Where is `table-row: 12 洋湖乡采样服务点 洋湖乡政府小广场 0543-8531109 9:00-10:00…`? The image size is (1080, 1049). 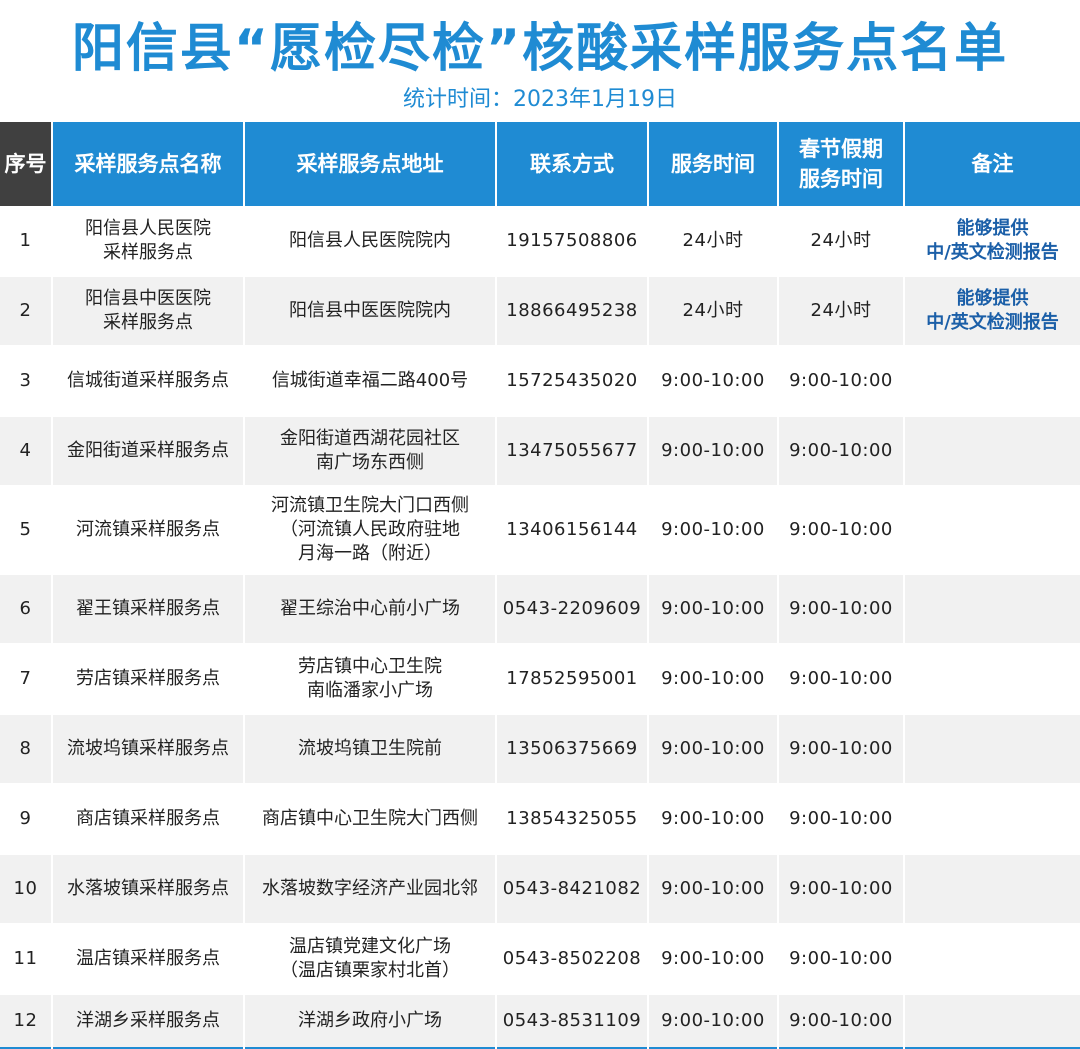 table-row: 12 洋湖乡采样服务点 洋湖乡政府小广场 0543-8531109 9:00-10:00… is located at coordinates (540, 1021).